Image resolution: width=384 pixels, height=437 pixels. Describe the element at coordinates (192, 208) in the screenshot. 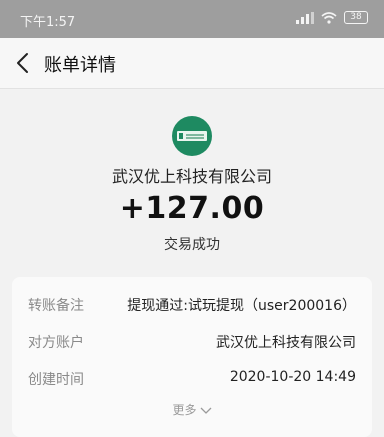

I see `transaction-amount: +127.00` at that location.